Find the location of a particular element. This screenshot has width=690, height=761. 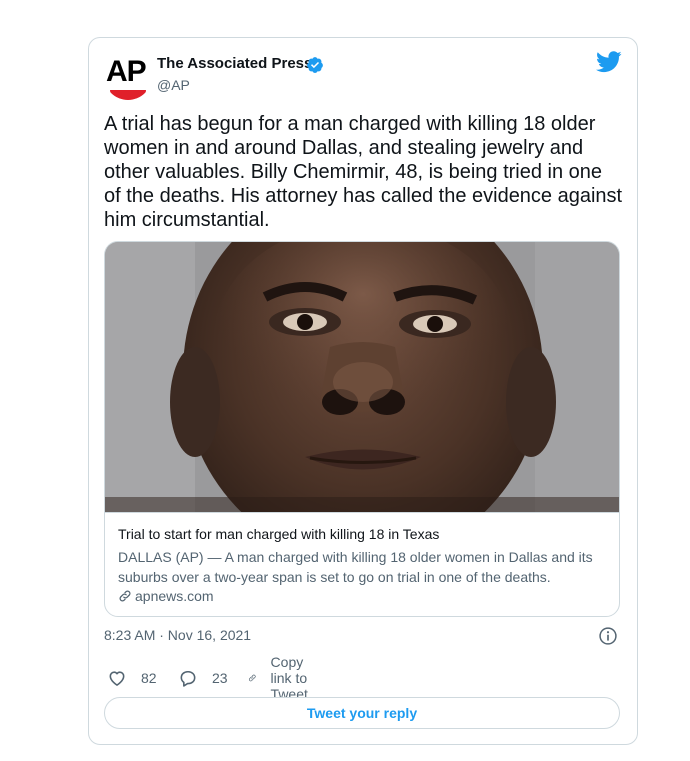

reply-action-button: 23 is located at coordinates (203, 678).